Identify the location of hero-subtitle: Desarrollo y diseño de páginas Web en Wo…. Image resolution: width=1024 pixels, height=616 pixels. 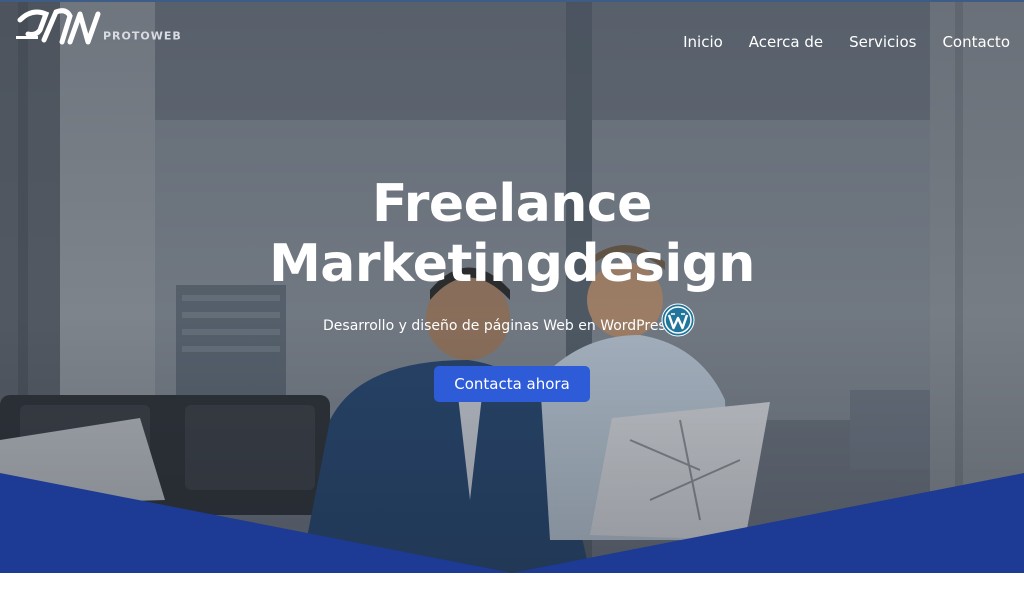
(500, 326).